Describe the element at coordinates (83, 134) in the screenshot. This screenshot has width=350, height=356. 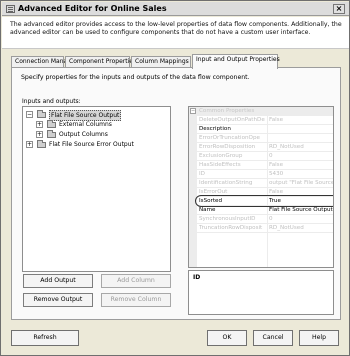
I see `tree-node-label: Output Columns` at that location.